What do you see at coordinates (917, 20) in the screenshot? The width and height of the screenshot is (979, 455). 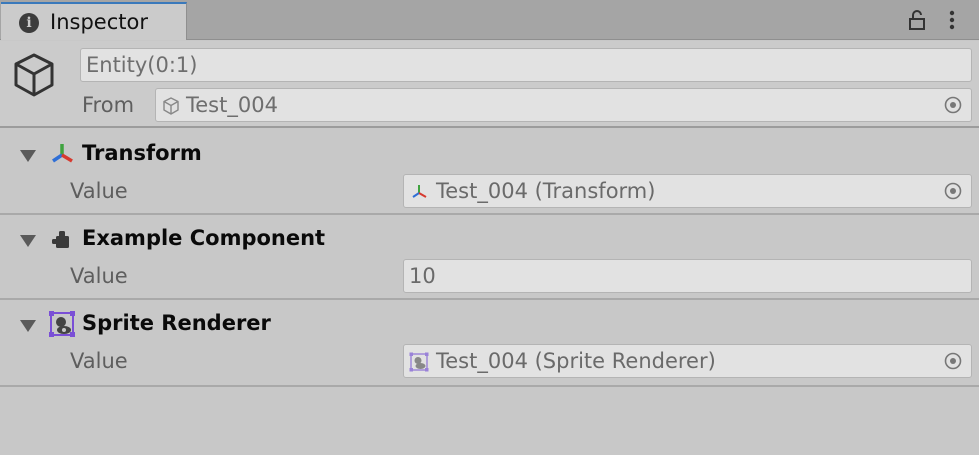 I see `lock-icon` at bounding box center [917, 20].